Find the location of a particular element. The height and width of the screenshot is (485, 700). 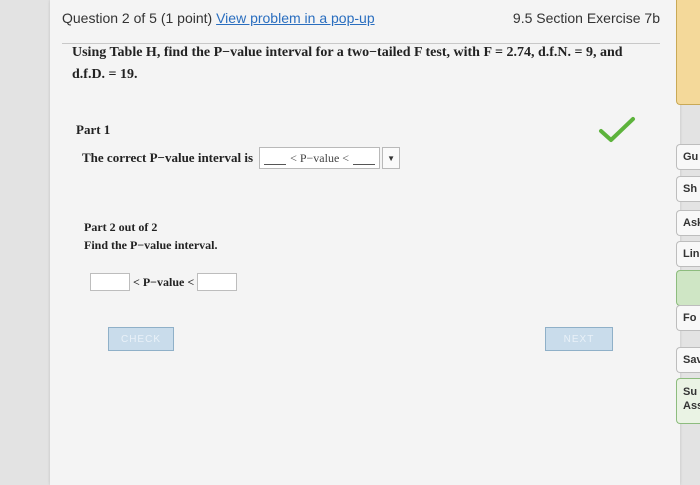

submit-line-1: Su is located at coordinates (690, 392).